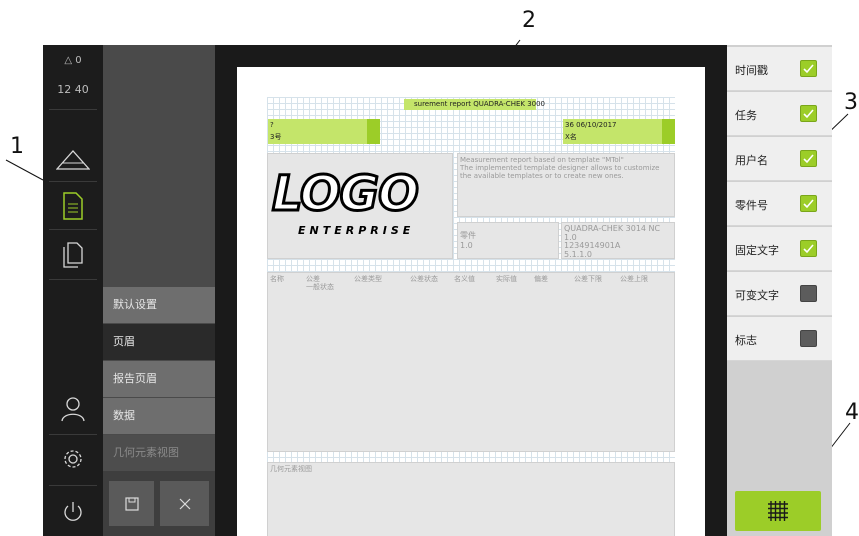 The width and height of the screenshot is (859, 536). I want to click on timestamp-field: 36 06/10/2017 X名, so click(619, 131).